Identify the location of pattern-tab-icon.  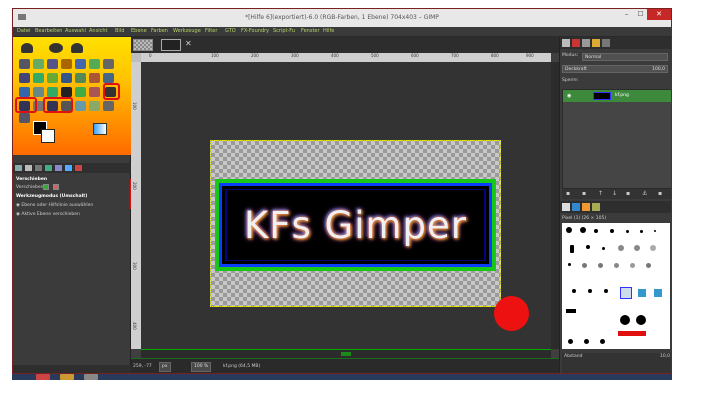
(576, 207).